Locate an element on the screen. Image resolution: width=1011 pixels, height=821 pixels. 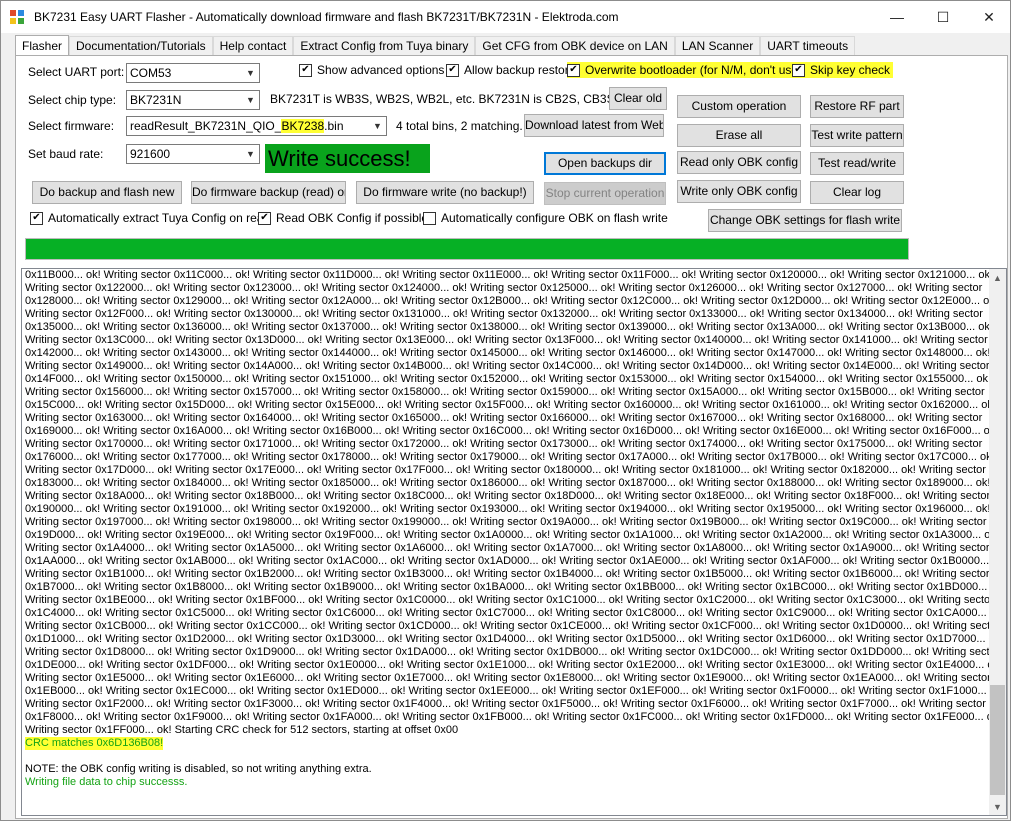
minimize-button: — is located at coordinates (897, 17).